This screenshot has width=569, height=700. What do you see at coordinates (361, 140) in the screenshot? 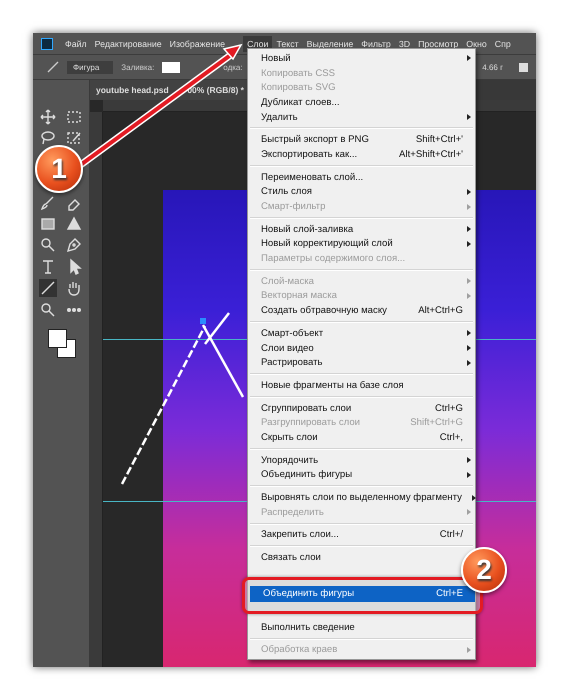
I see `menu-item: Быстрый экспорт в PNG Shift+Ctrl+'` at bounding box center [361, 140].